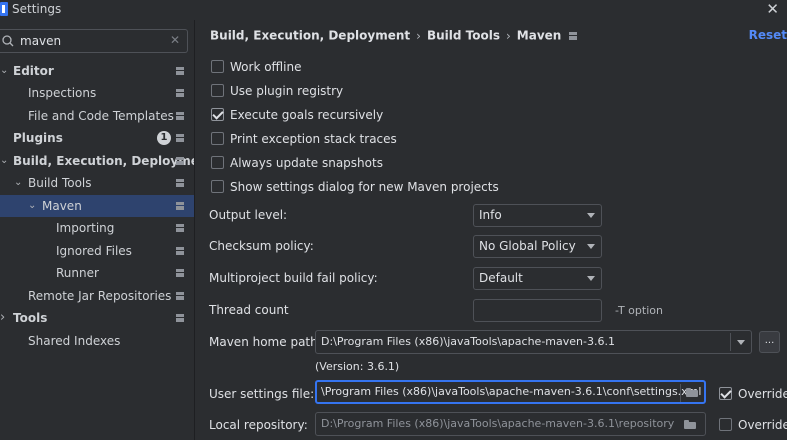 The image size is (787, 440). Describe the element at coordinates (307, 115) in the screenshot. I see `checkbox-label: Execute goals recursively` at that location.